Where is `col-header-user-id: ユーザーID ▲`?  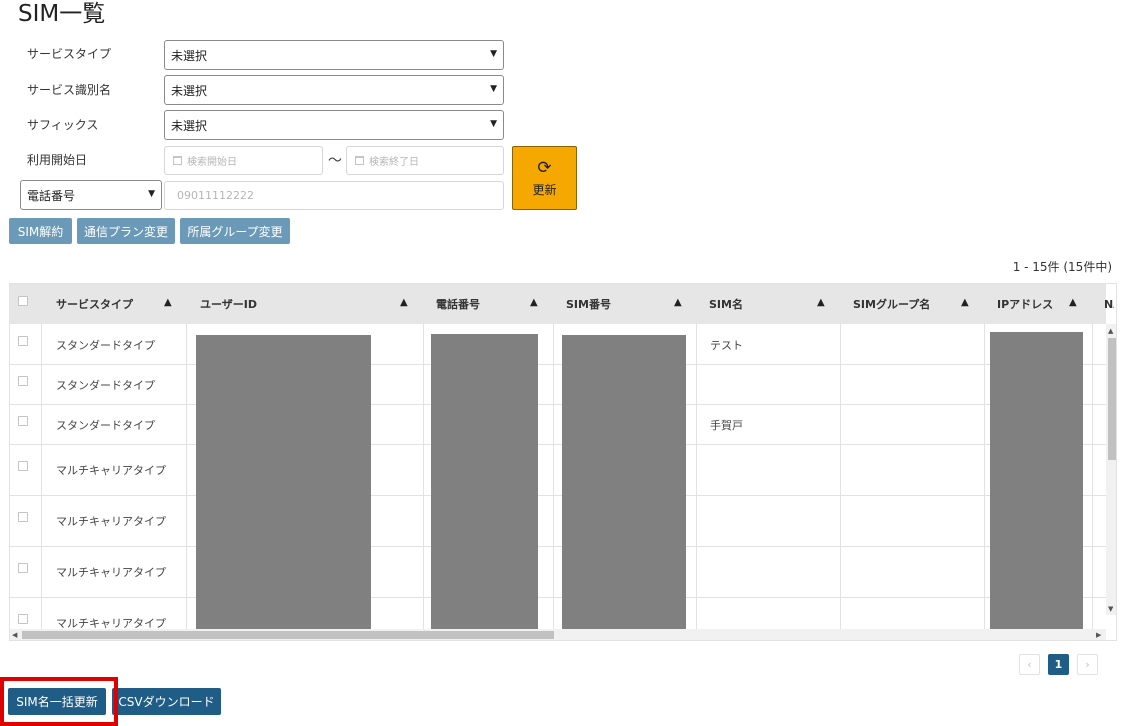 col-header-user-id: ユーザーID ▲ is located at coordinates (310, 304).